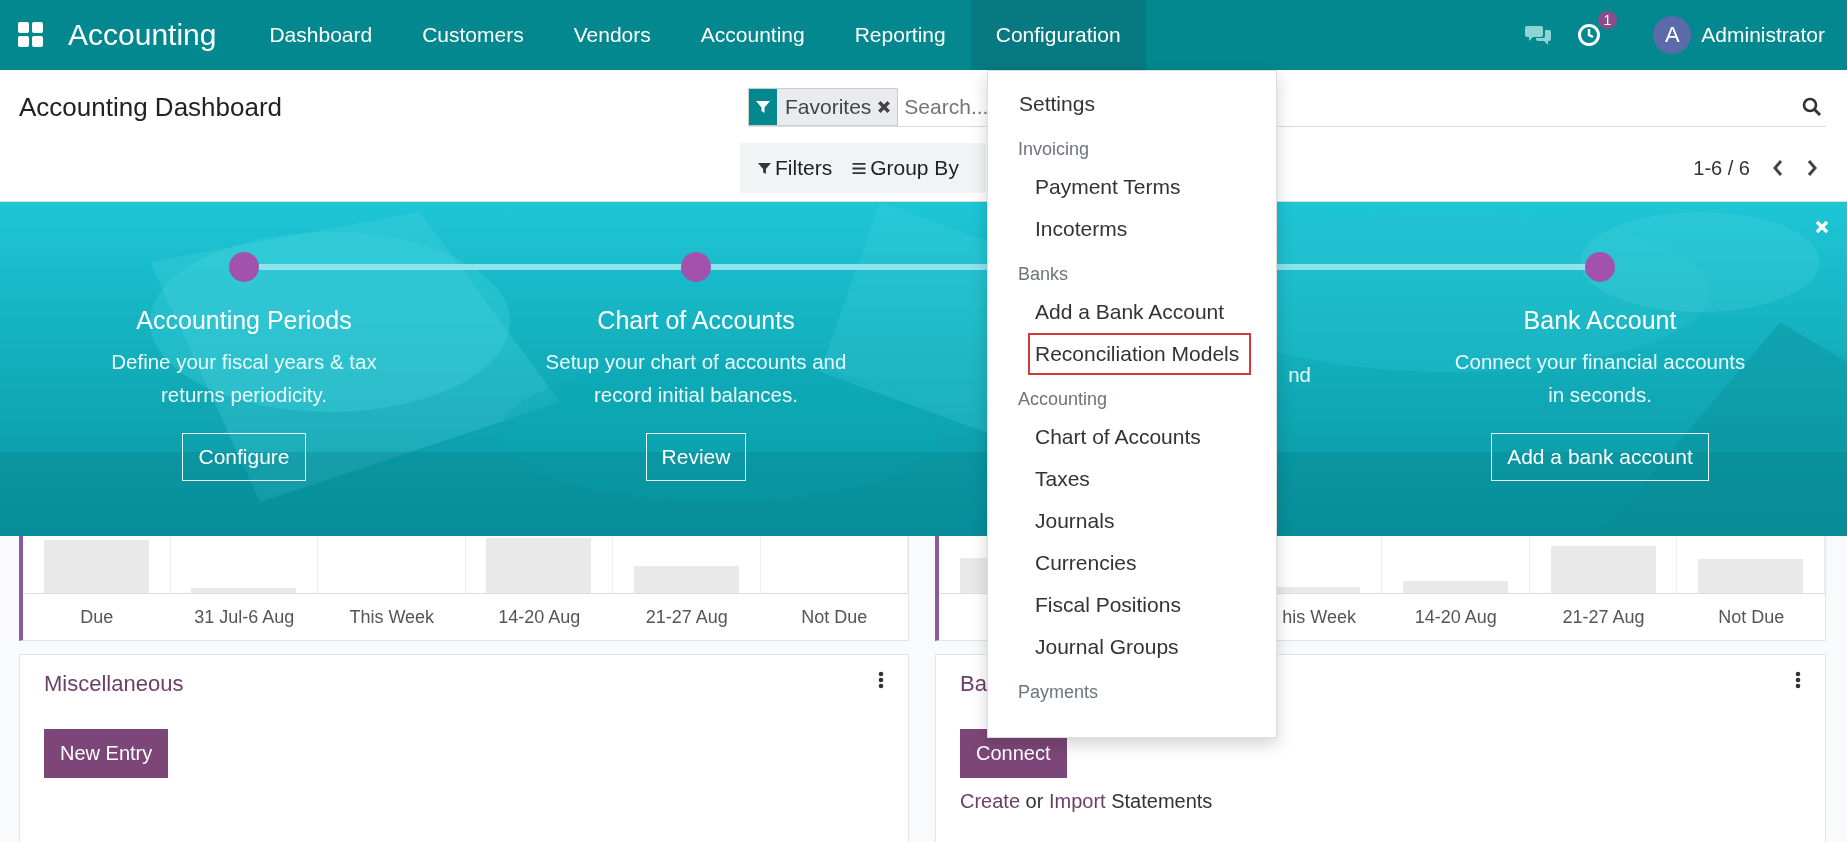 Image resolution: width=1847 pixels, height=842 pixels. What do you see at coordinates (1065, 479) in the screenshot?
I see `dropdown-item: Taxes` at bounding box center [1065, 479].